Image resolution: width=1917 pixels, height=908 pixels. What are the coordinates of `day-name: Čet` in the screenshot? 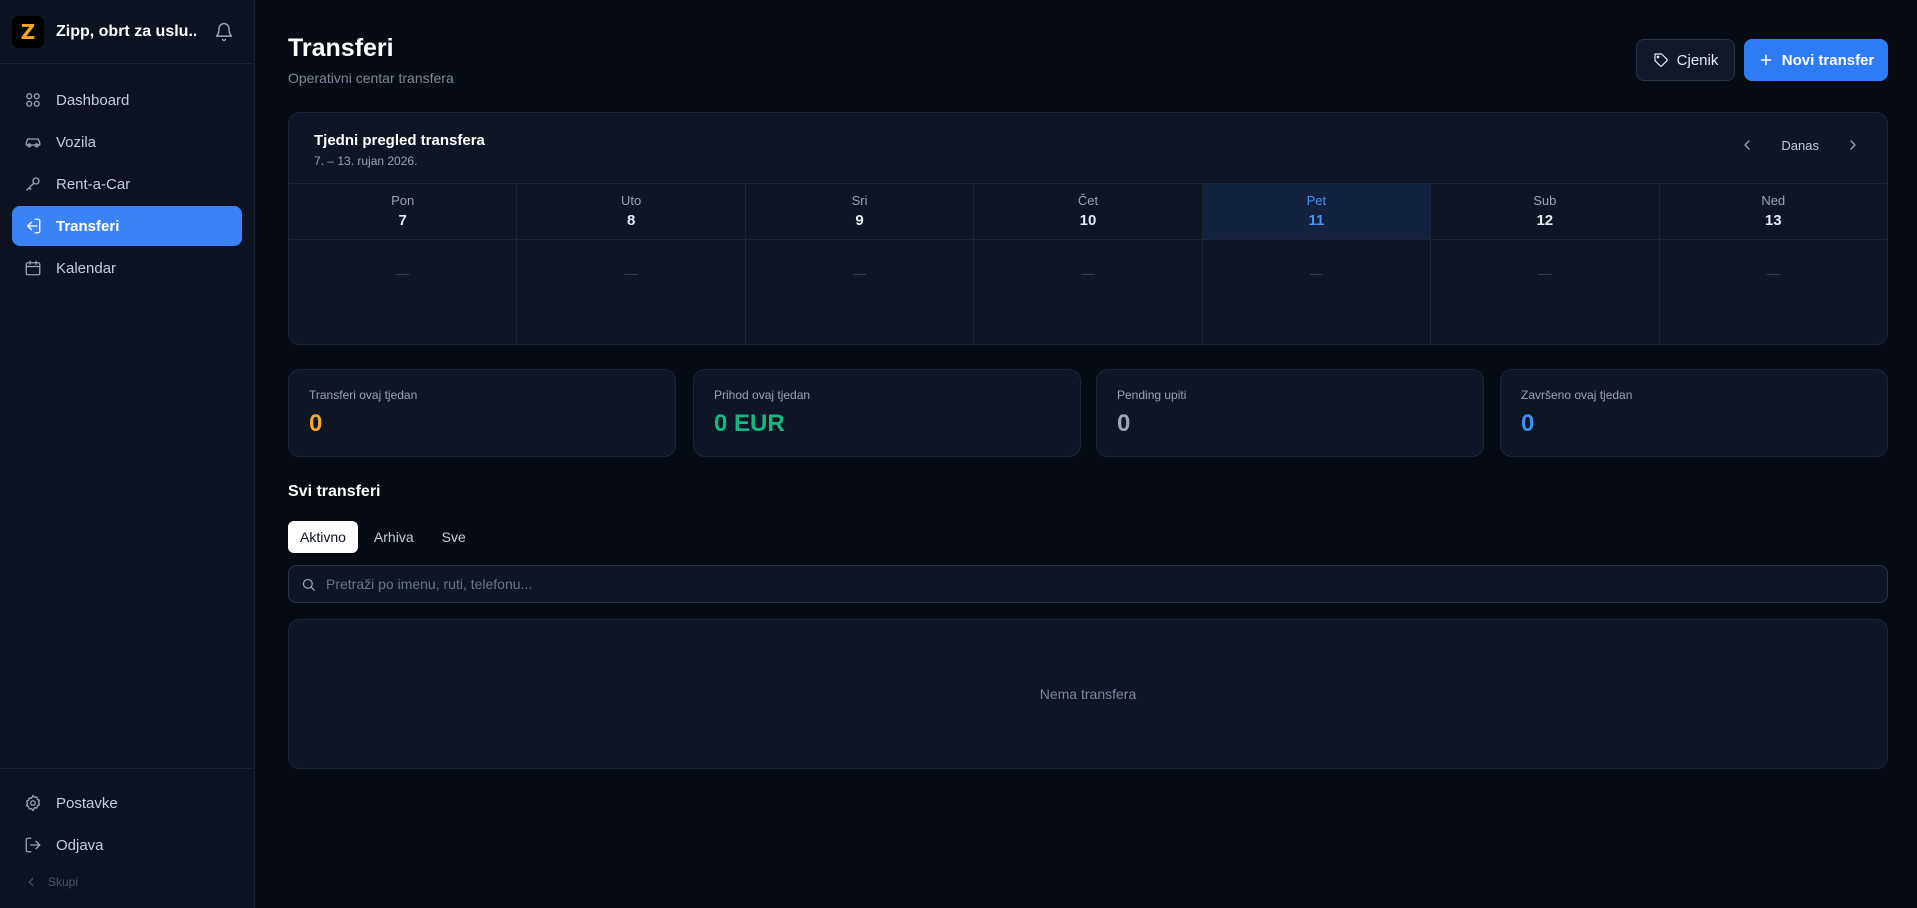 It's located at (1088, 200).